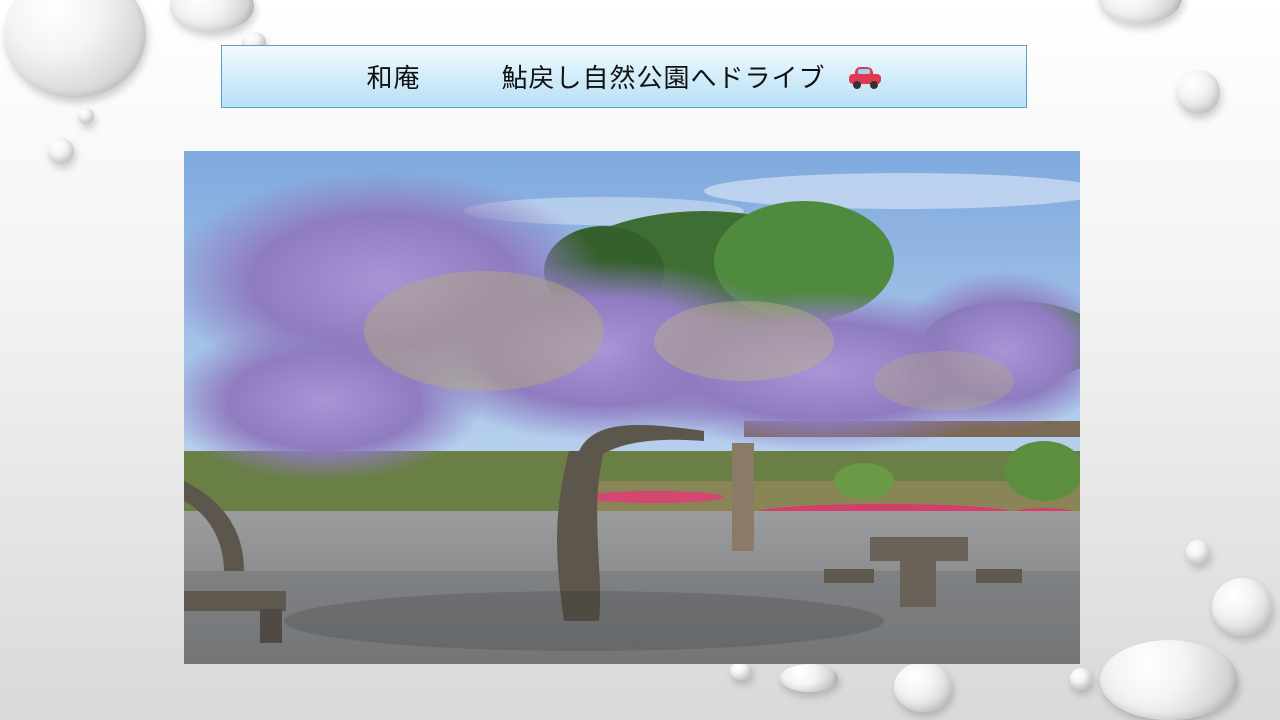 Image resolution: width=1280 pixels, height=720 pixels. I want to click on slide-title: 和庵 鮎戻し自然公園へドライブ, so click(596, 79).